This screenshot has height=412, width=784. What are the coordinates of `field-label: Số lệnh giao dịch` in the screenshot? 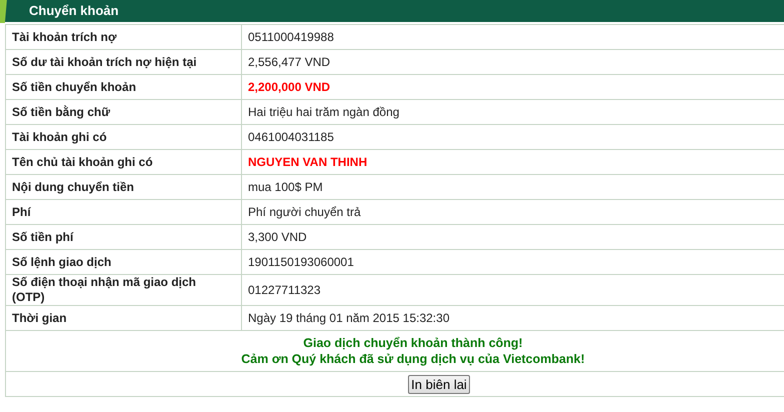 It's located at (124, 262).